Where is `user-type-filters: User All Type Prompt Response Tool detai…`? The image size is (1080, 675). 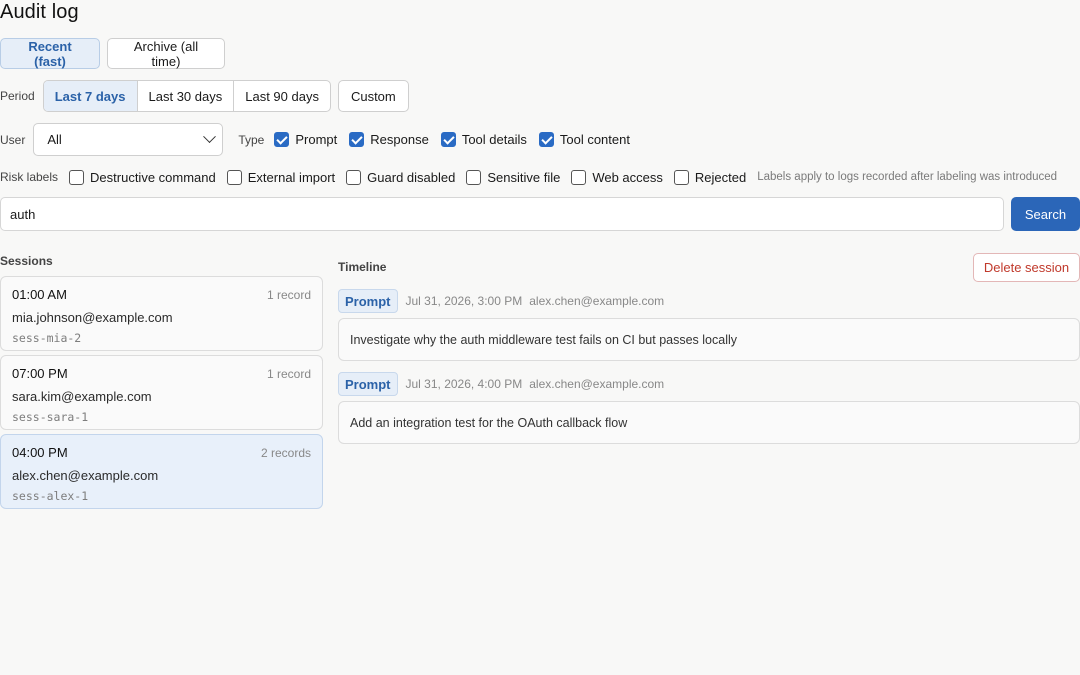
user-type-filters: User All Type Prompt Response Tool detai… is located at coordinates (321, 139).